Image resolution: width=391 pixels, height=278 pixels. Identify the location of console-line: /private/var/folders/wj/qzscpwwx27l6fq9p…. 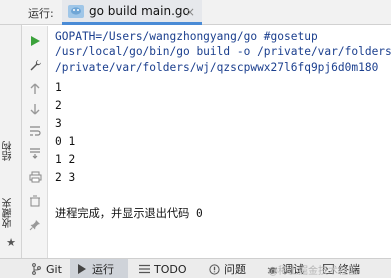
(217, 67).